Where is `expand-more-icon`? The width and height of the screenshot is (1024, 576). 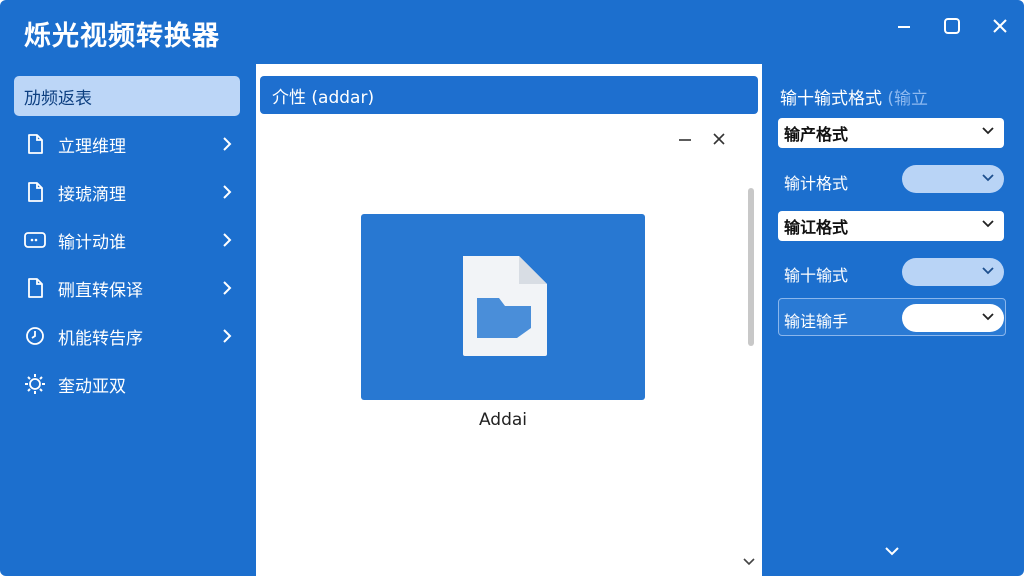 expand-more-icon is located at coordinates (892, 551).